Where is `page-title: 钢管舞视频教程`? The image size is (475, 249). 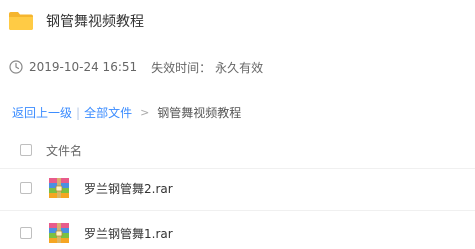 page-title: 钢管舞视频教程 is located at coordinates (95, 22).